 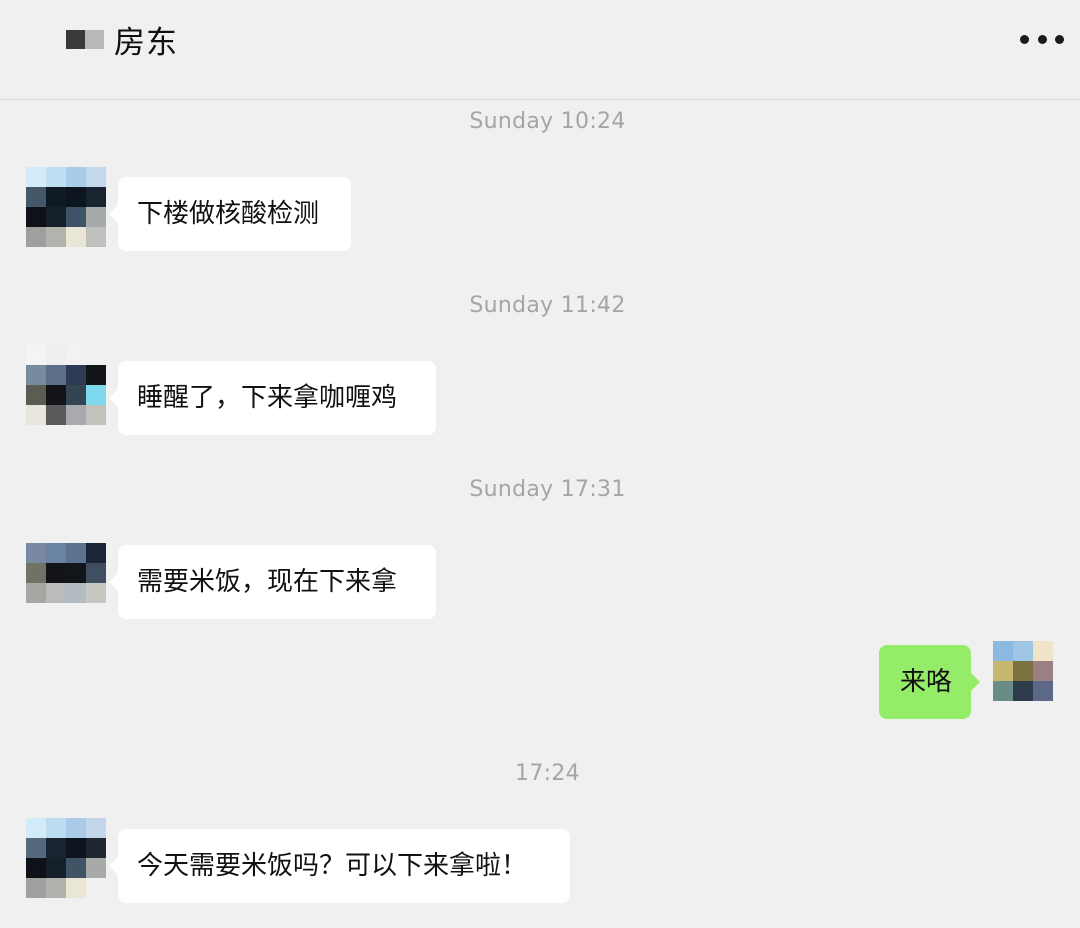 I want to click on message-bubble-incoming: 睡醒了，下来拿咖喱鸡, so click(x=272, y=398).